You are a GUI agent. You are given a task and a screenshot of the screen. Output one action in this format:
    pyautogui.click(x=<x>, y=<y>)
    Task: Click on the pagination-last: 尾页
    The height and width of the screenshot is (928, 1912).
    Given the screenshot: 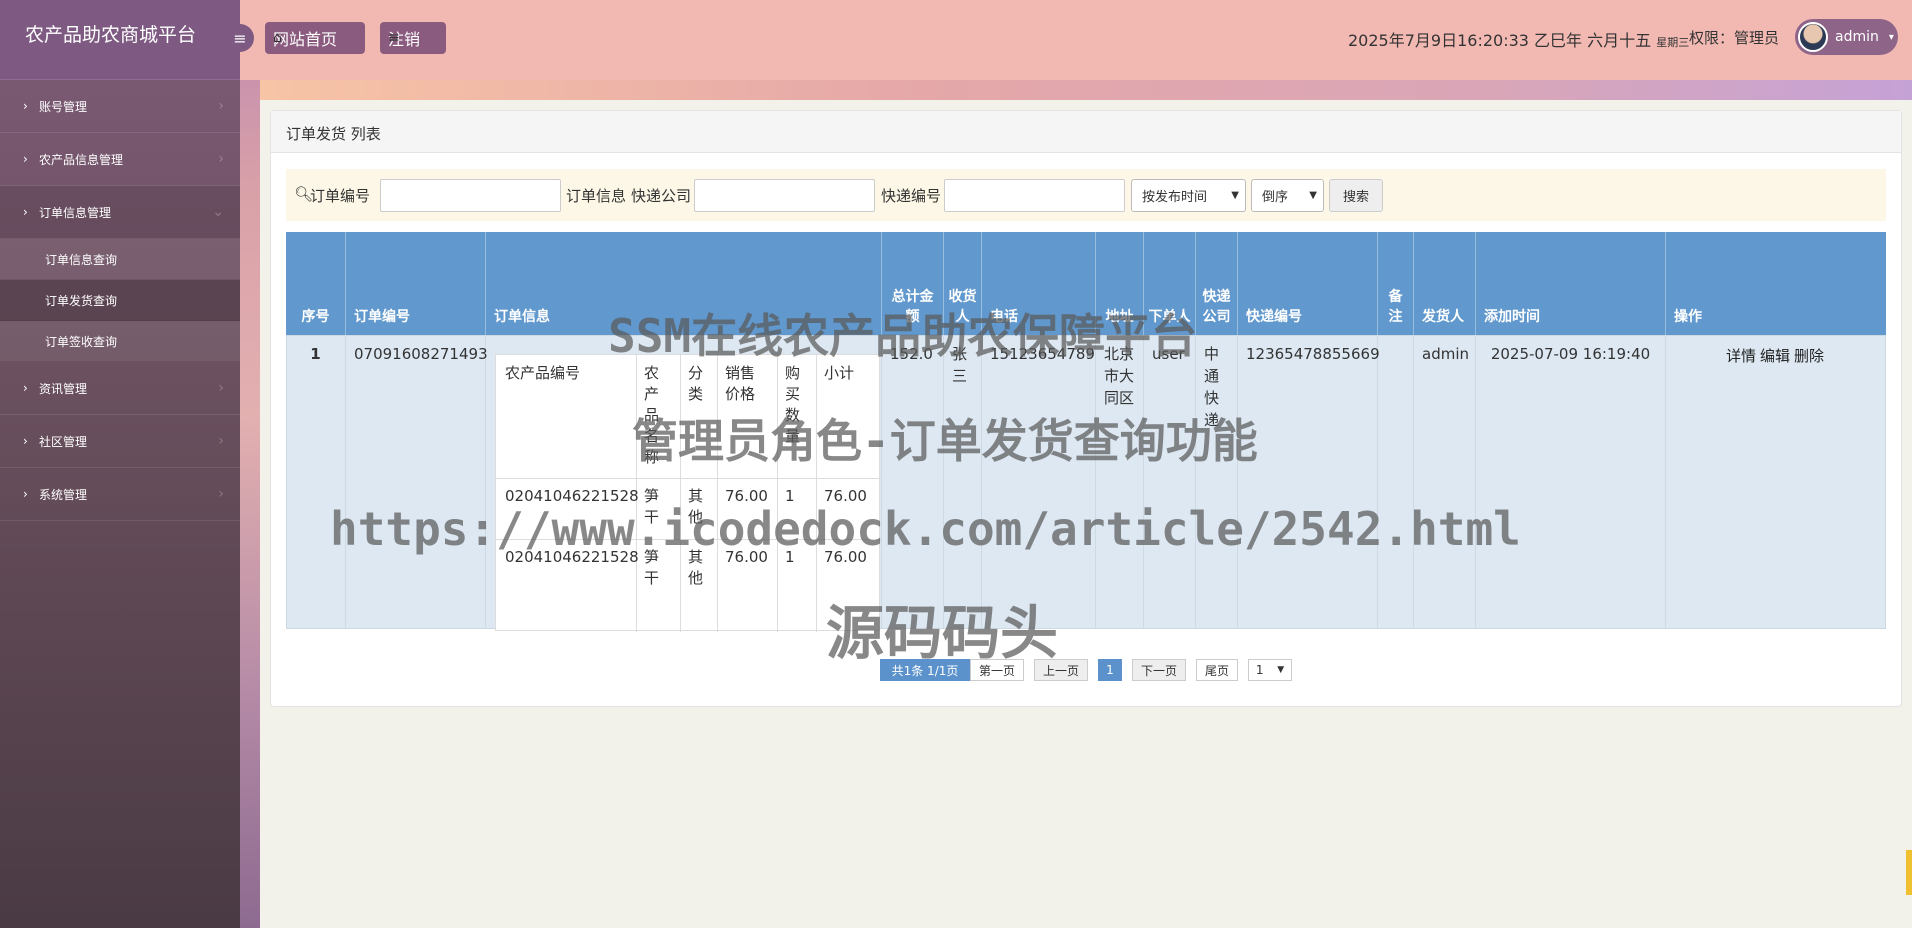 What is the action you would take?
    pyautogui.click(x=1217, y=670)
    